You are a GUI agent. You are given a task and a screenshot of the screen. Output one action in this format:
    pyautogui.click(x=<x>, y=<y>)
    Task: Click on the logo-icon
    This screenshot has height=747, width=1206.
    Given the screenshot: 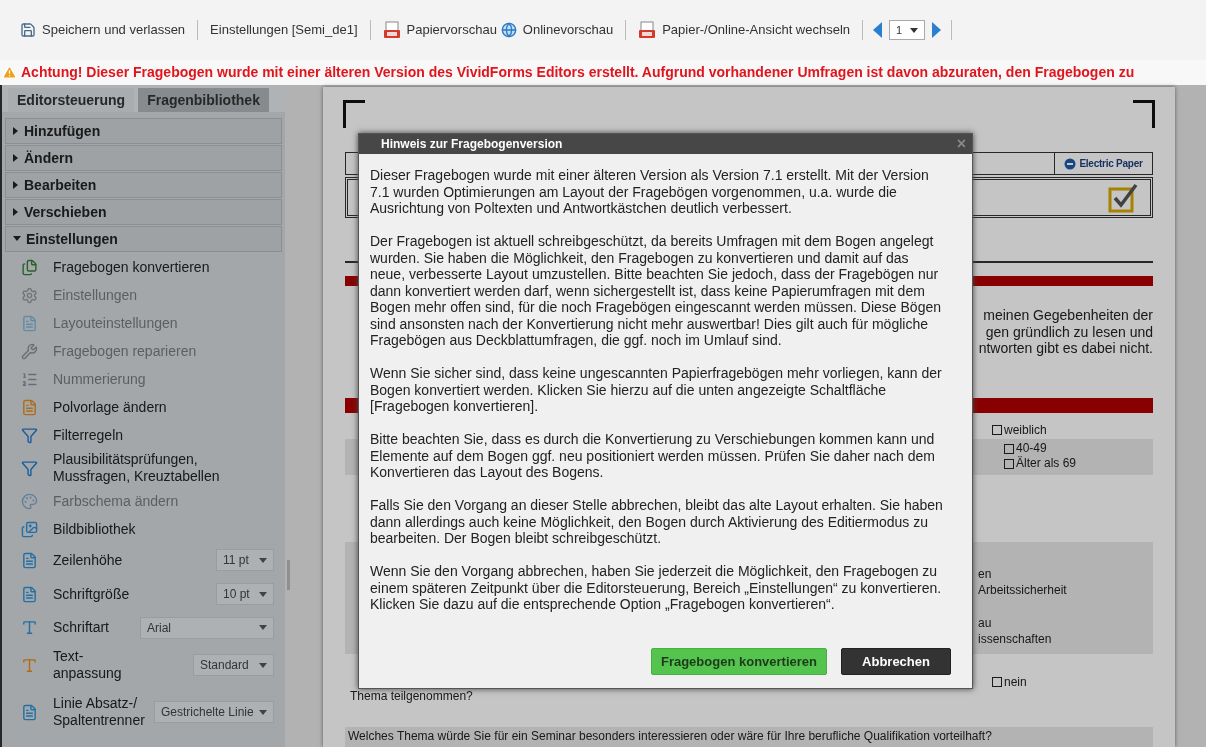 What is the action you would take?
    pyautogui.click(x=1070, y=163)
    